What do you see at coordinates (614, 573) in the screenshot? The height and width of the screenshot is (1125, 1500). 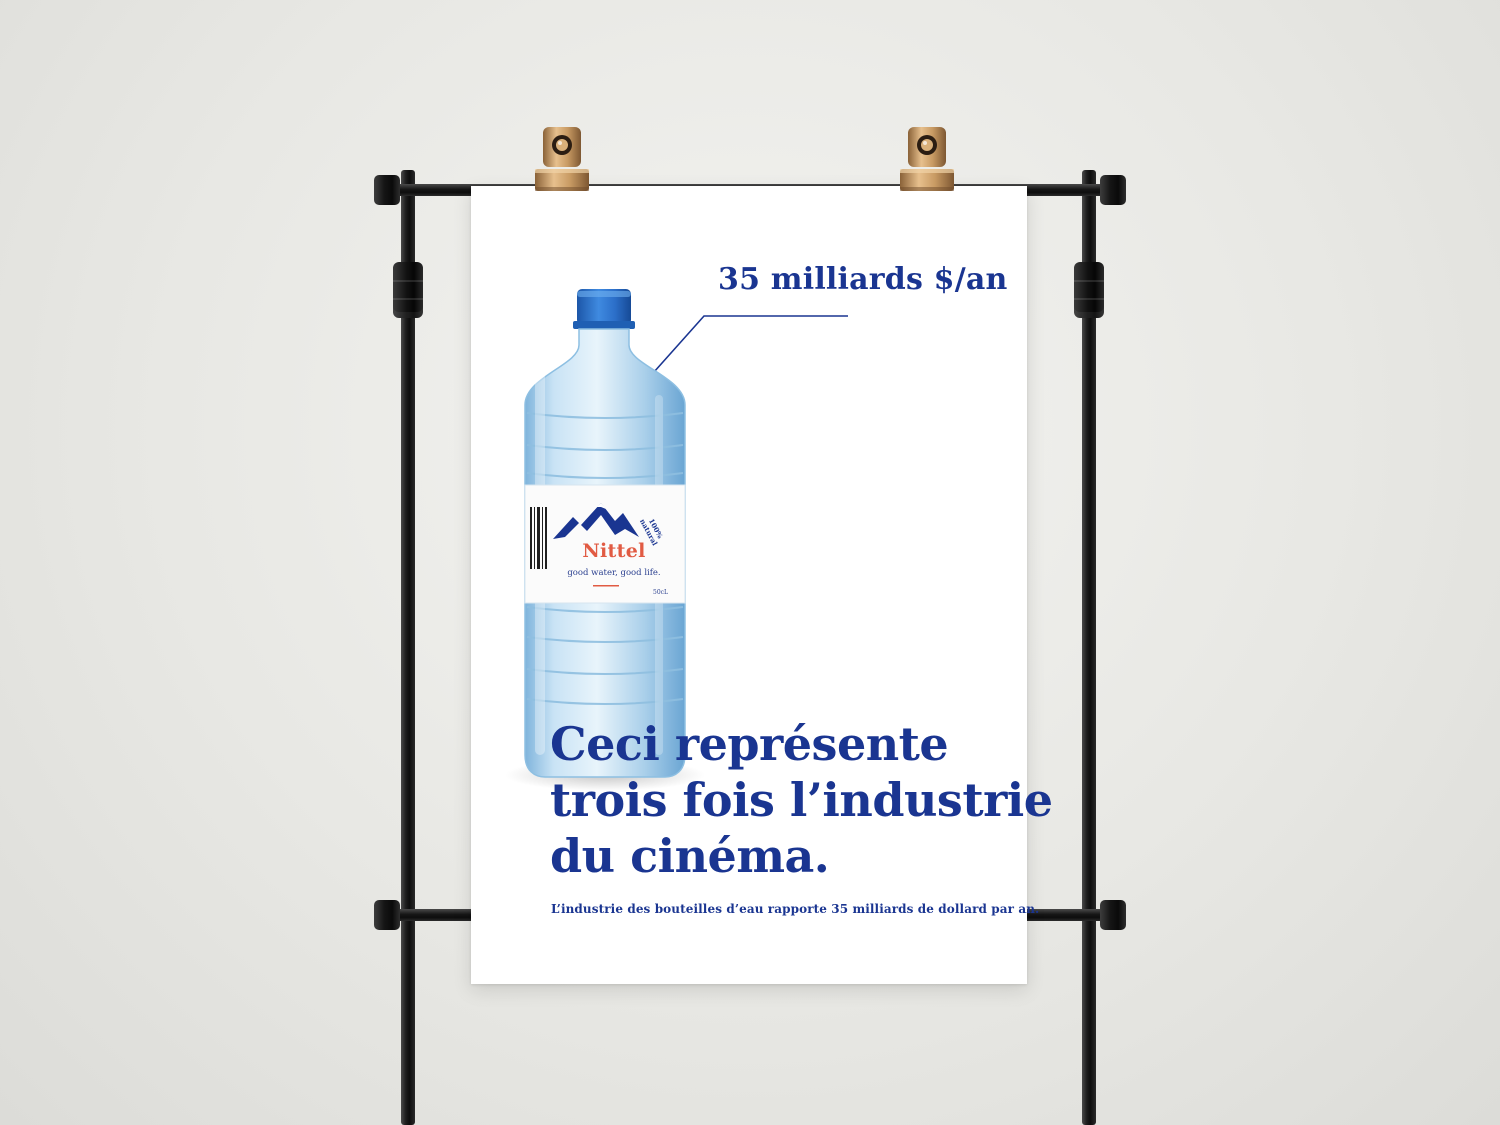 I see `bottle-tagline: good water, good life.` at bounding box center [614, 573].